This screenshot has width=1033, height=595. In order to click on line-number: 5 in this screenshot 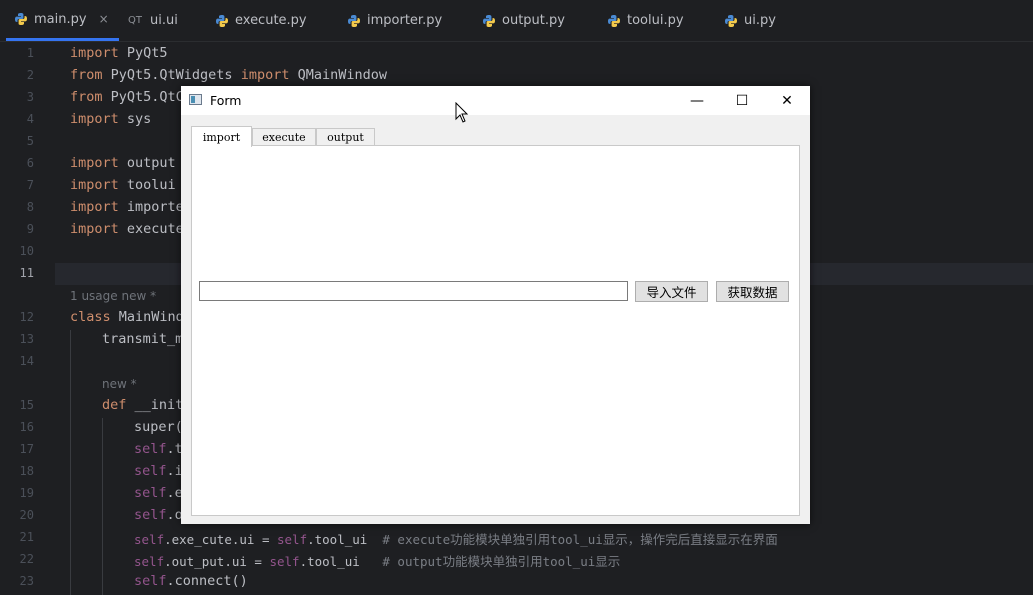, I will do `click(30, 141)`.